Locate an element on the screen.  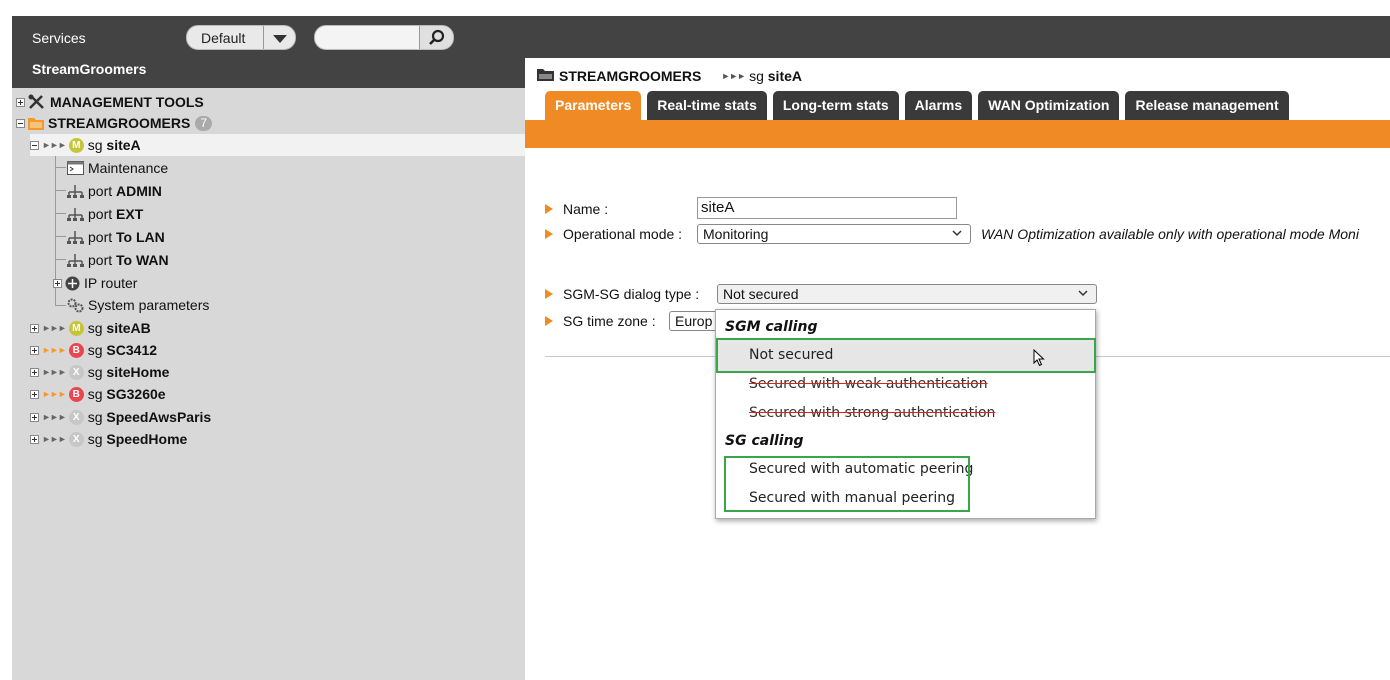
tree-label: To LAN is located at coordinates (140, 237).